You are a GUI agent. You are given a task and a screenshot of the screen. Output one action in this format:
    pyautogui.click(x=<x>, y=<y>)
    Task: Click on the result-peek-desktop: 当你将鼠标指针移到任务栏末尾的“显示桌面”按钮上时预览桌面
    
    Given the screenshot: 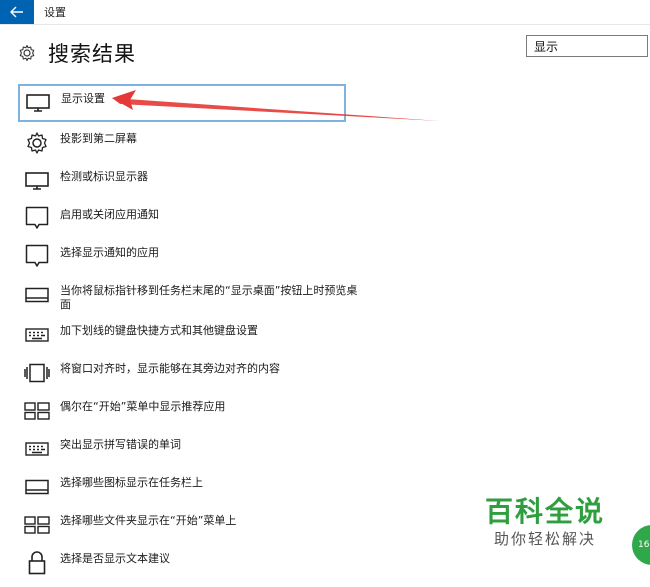 What is the action you would take?
    pyautogui.click(x=253, y=296)
    